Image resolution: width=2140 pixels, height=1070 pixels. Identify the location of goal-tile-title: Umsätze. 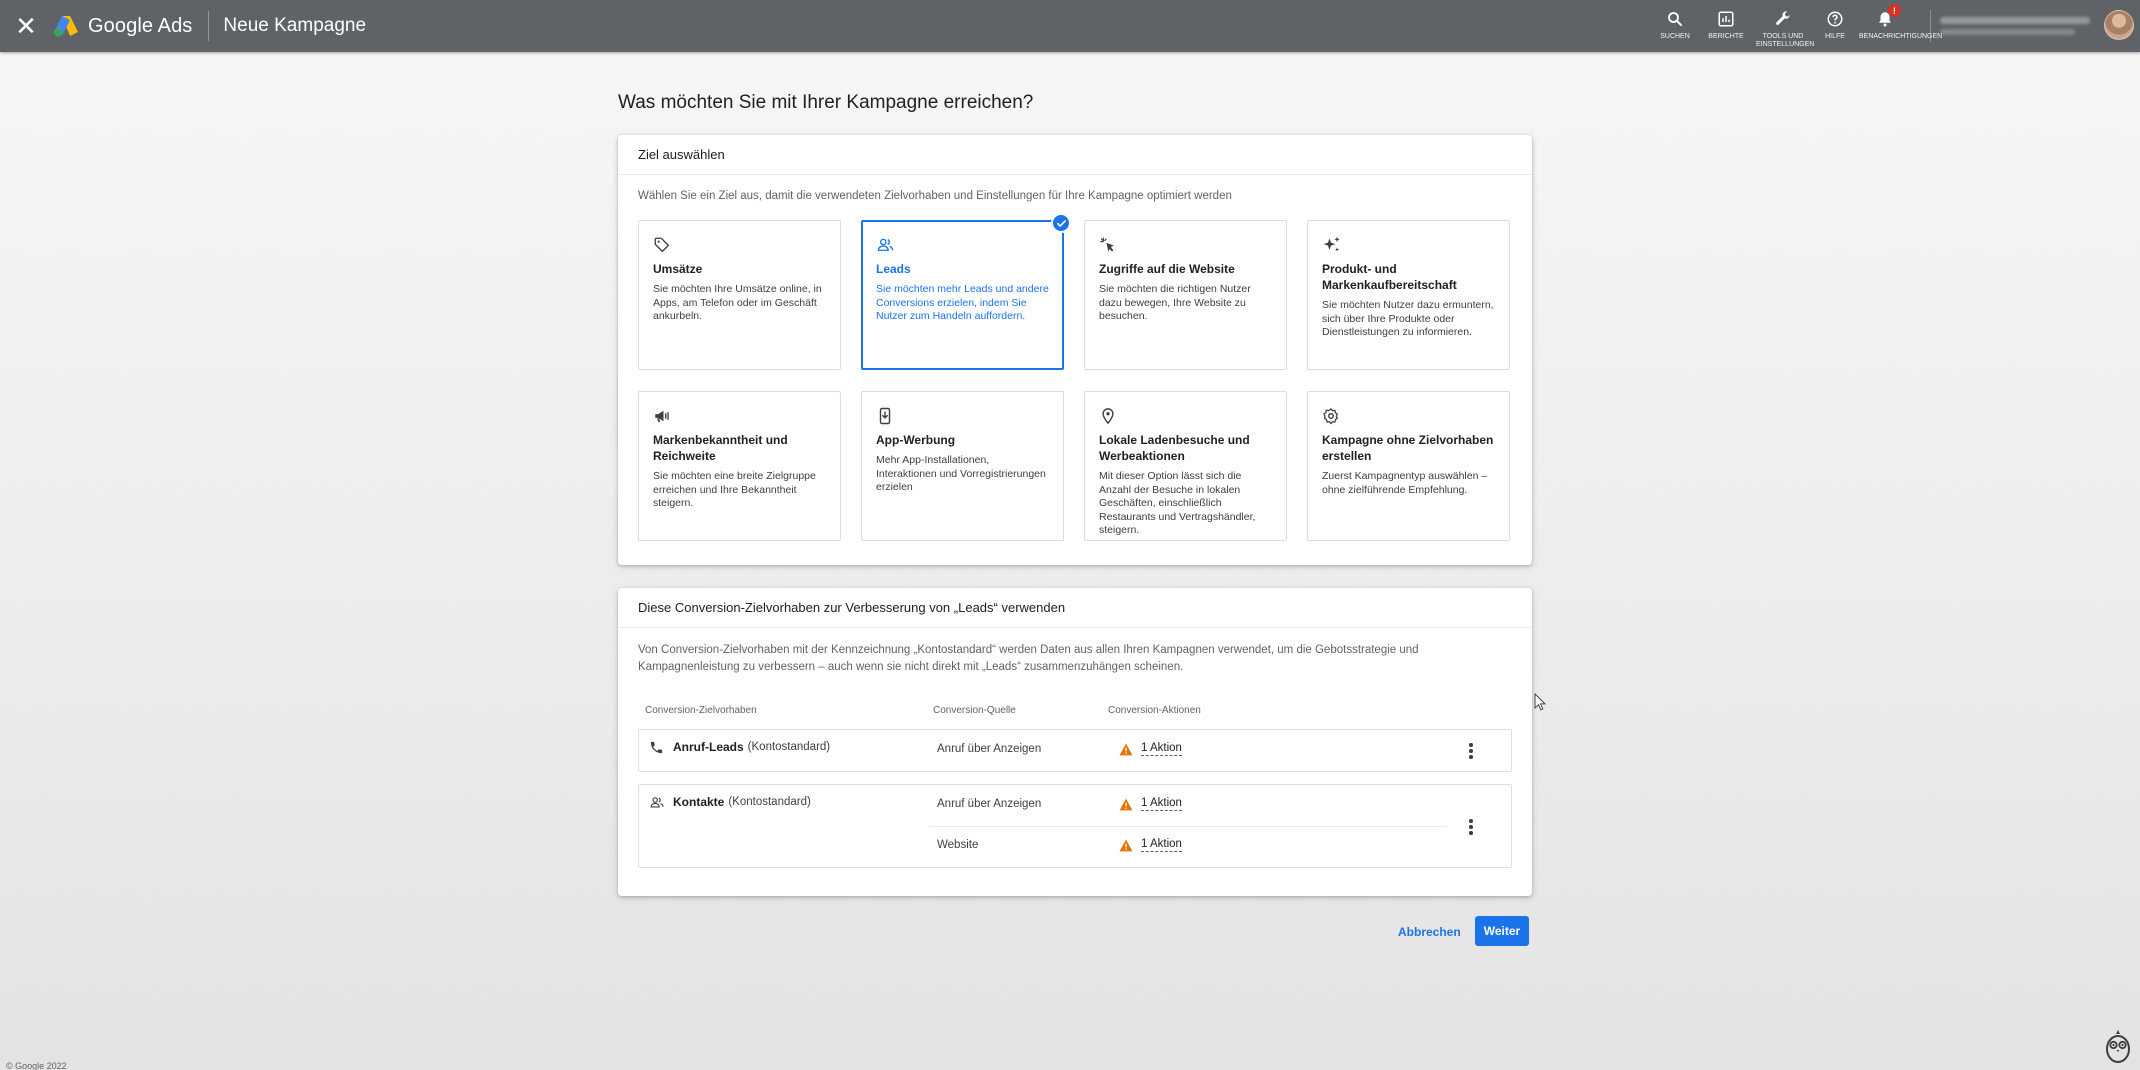
(678, 269).